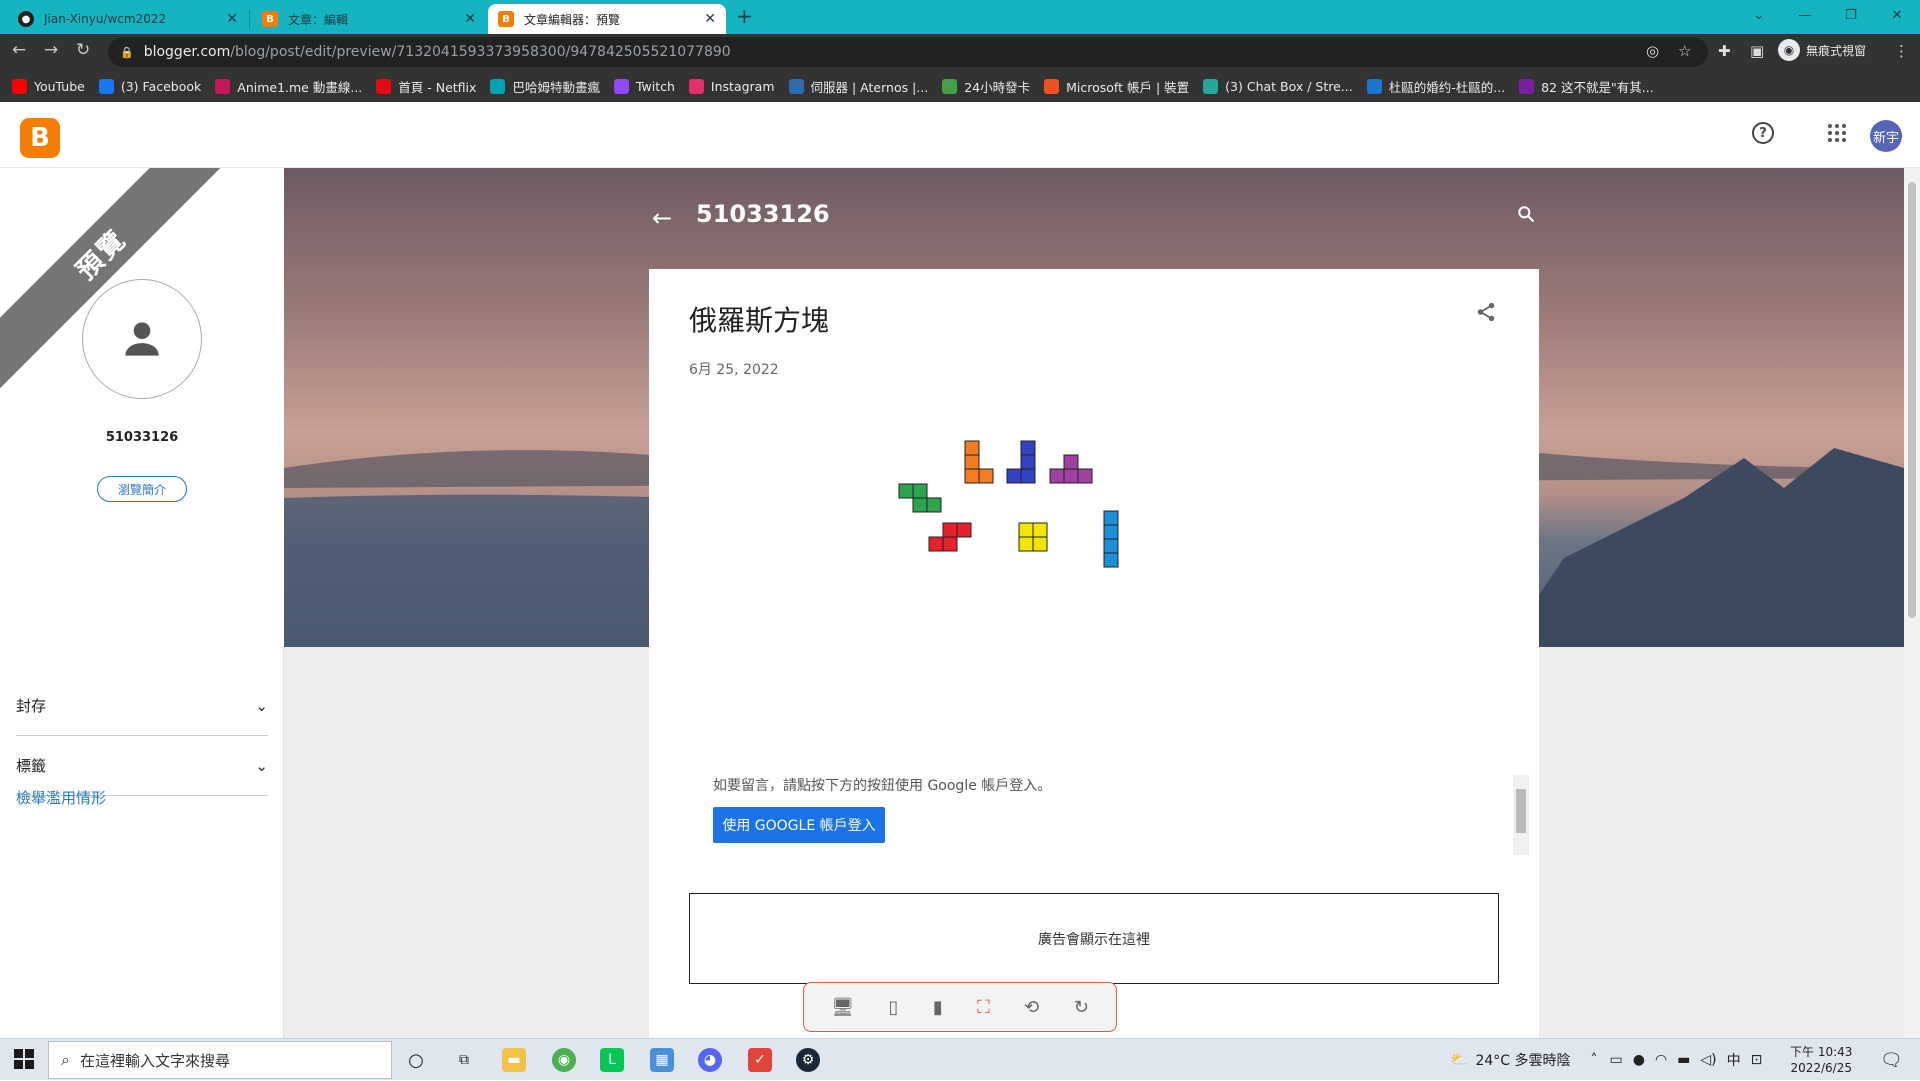 This screenshot has height=1081, width=1920. What do you see at coordinates (1708, 1060) in the screenshot?
I see `volume-icon: ◁)` at bounding box center [1708, 1060].